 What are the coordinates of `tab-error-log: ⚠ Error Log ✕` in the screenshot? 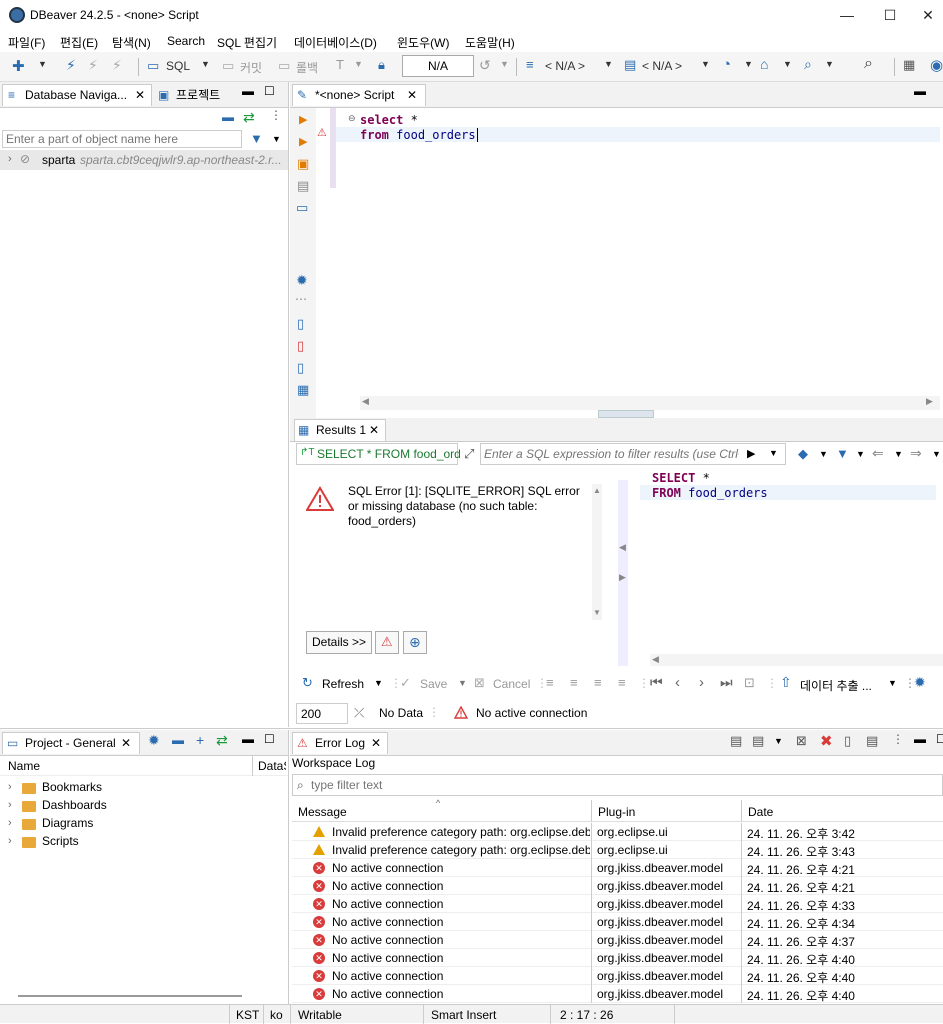 It's located at (340, 743).